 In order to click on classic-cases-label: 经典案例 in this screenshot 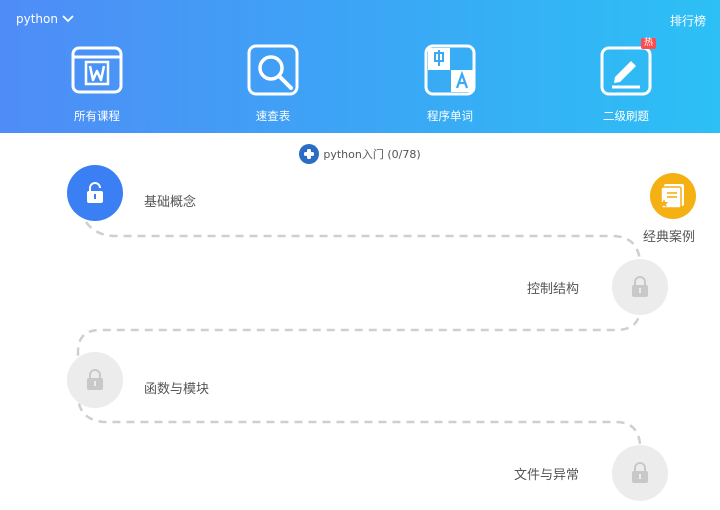, I will do `click(669, 237)`.